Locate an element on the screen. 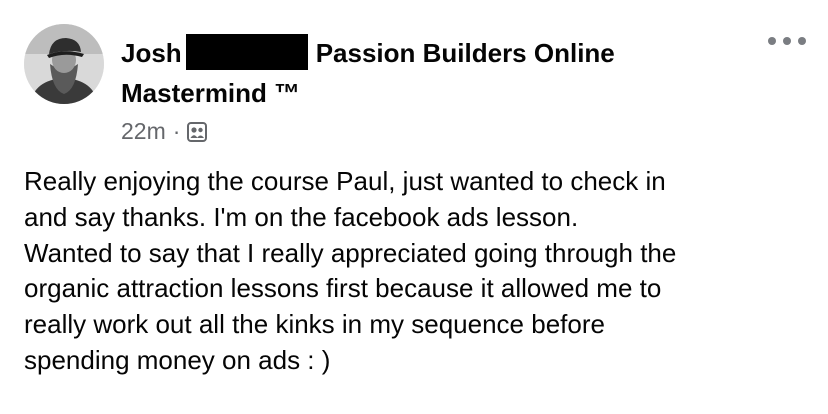 The height and width of the screenshot is (414, 828). avatar-photo is located at coordinates (64, 64).